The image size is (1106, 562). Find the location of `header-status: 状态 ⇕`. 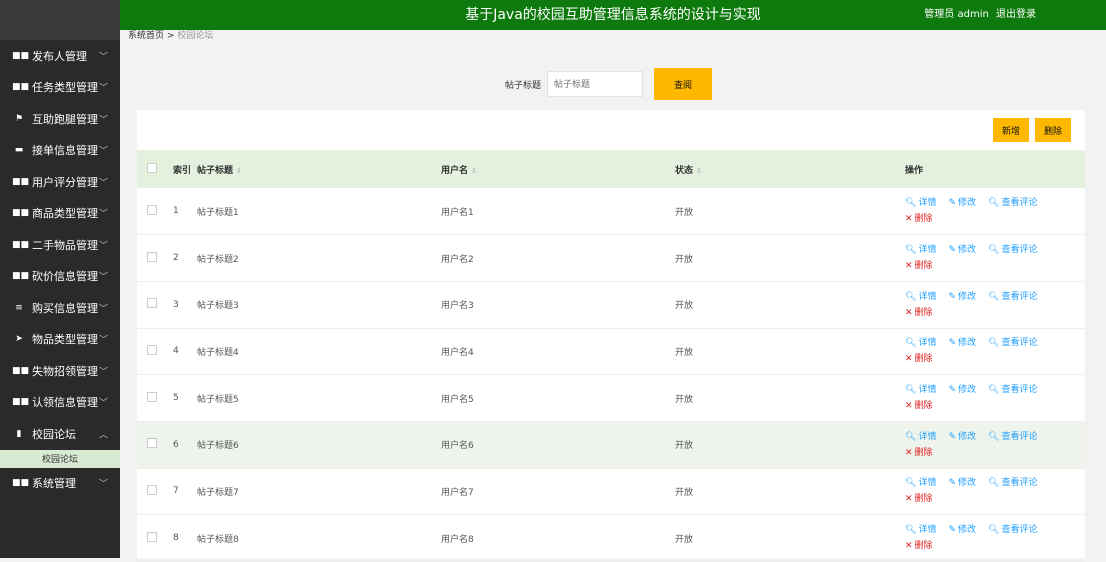

header-status: 状态 ⇕ is located at coordinates (789, 169).